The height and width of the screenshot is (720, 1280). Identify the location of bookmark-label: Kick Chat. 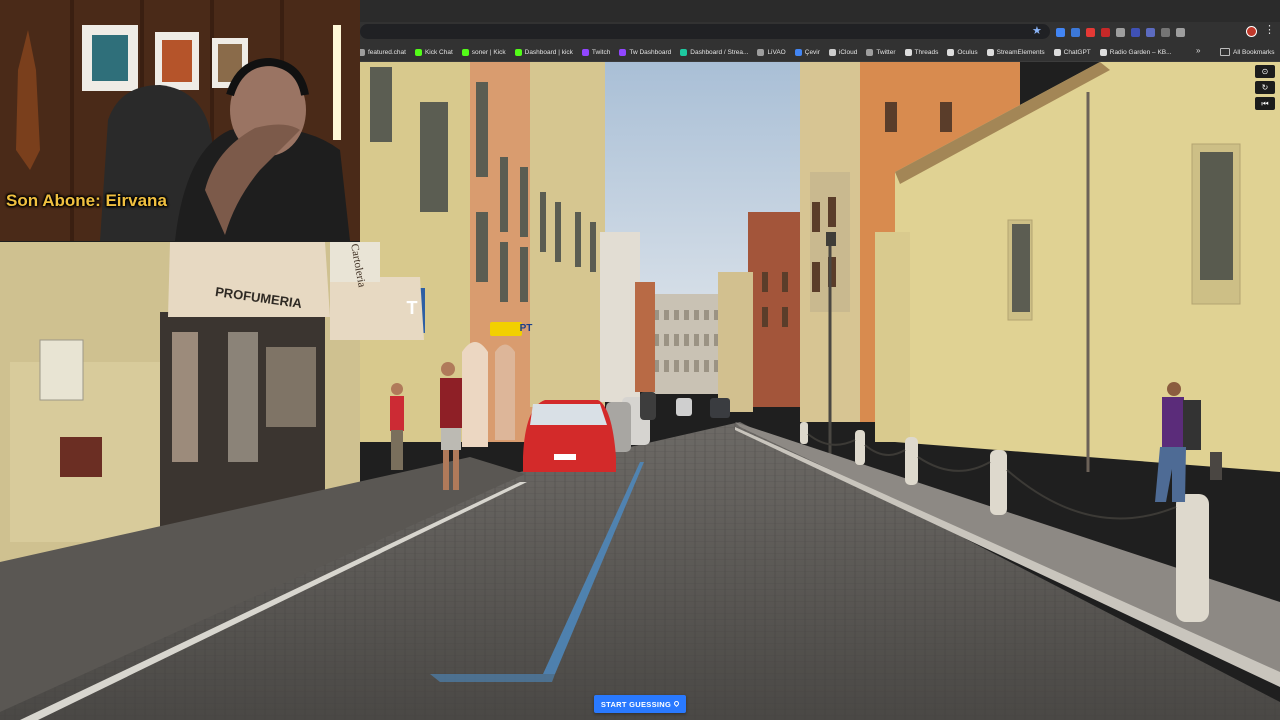
(438, 52).